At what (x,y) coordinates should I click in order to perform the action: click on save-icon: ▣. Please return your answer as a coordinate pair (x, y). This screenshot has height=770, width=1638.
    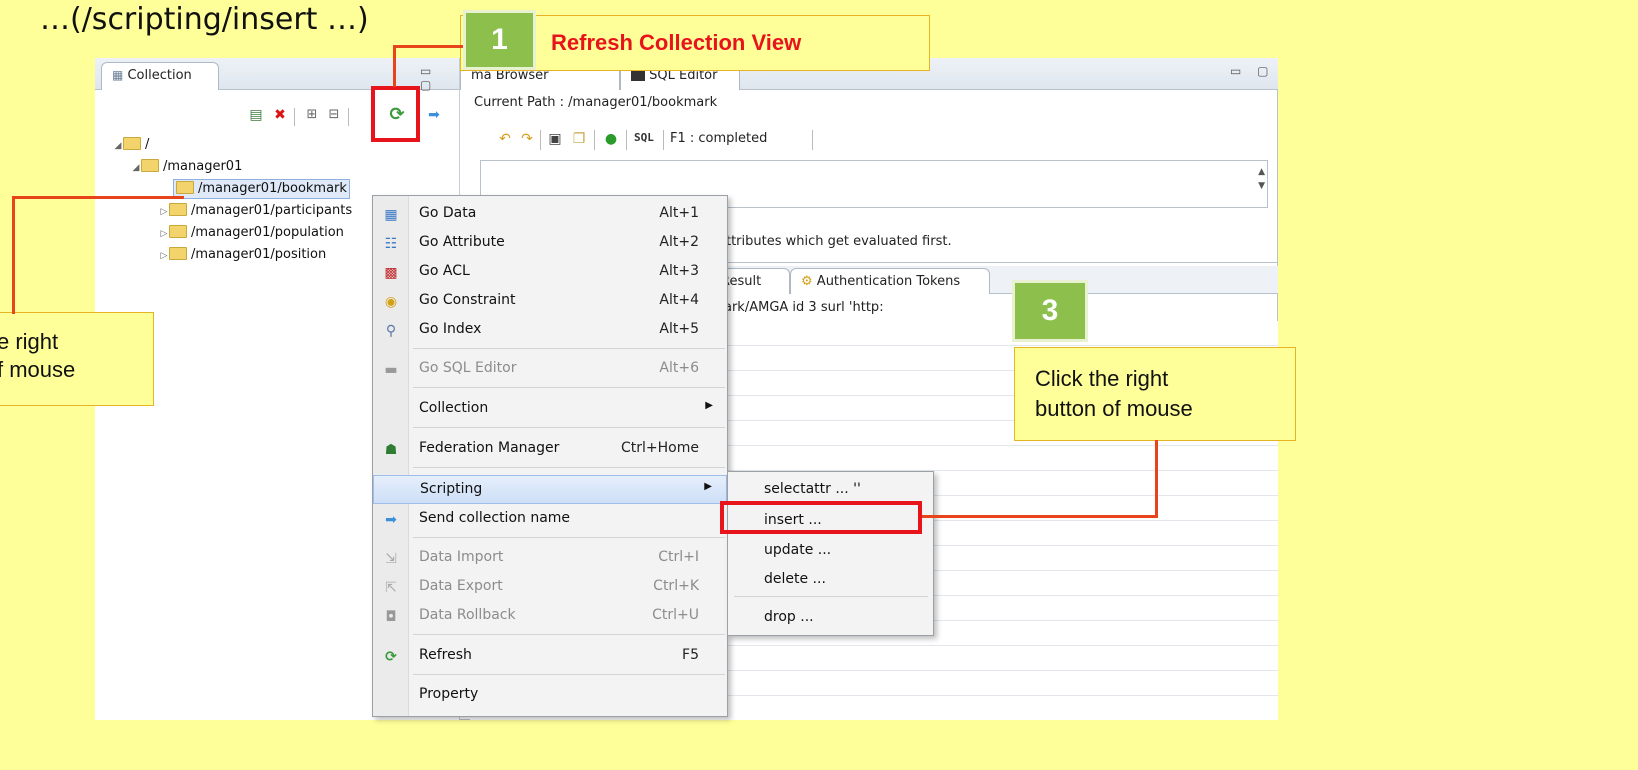
    Looking at the image, I should click on (555, 139).